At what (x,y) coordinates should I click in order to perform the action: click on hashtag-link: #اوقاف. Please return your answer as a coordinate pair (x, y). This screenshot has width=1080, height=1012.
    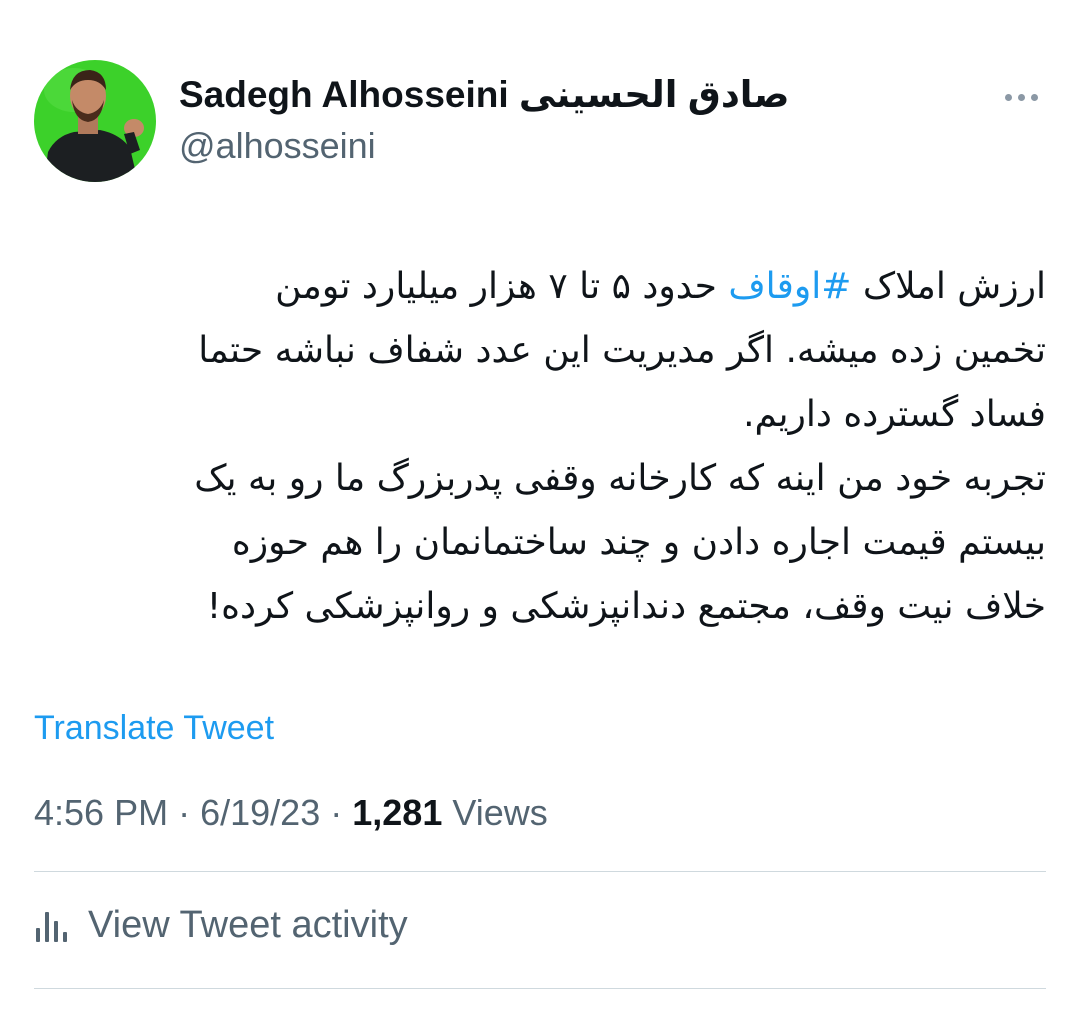
    Looking at the image, I should click on (789, 286).